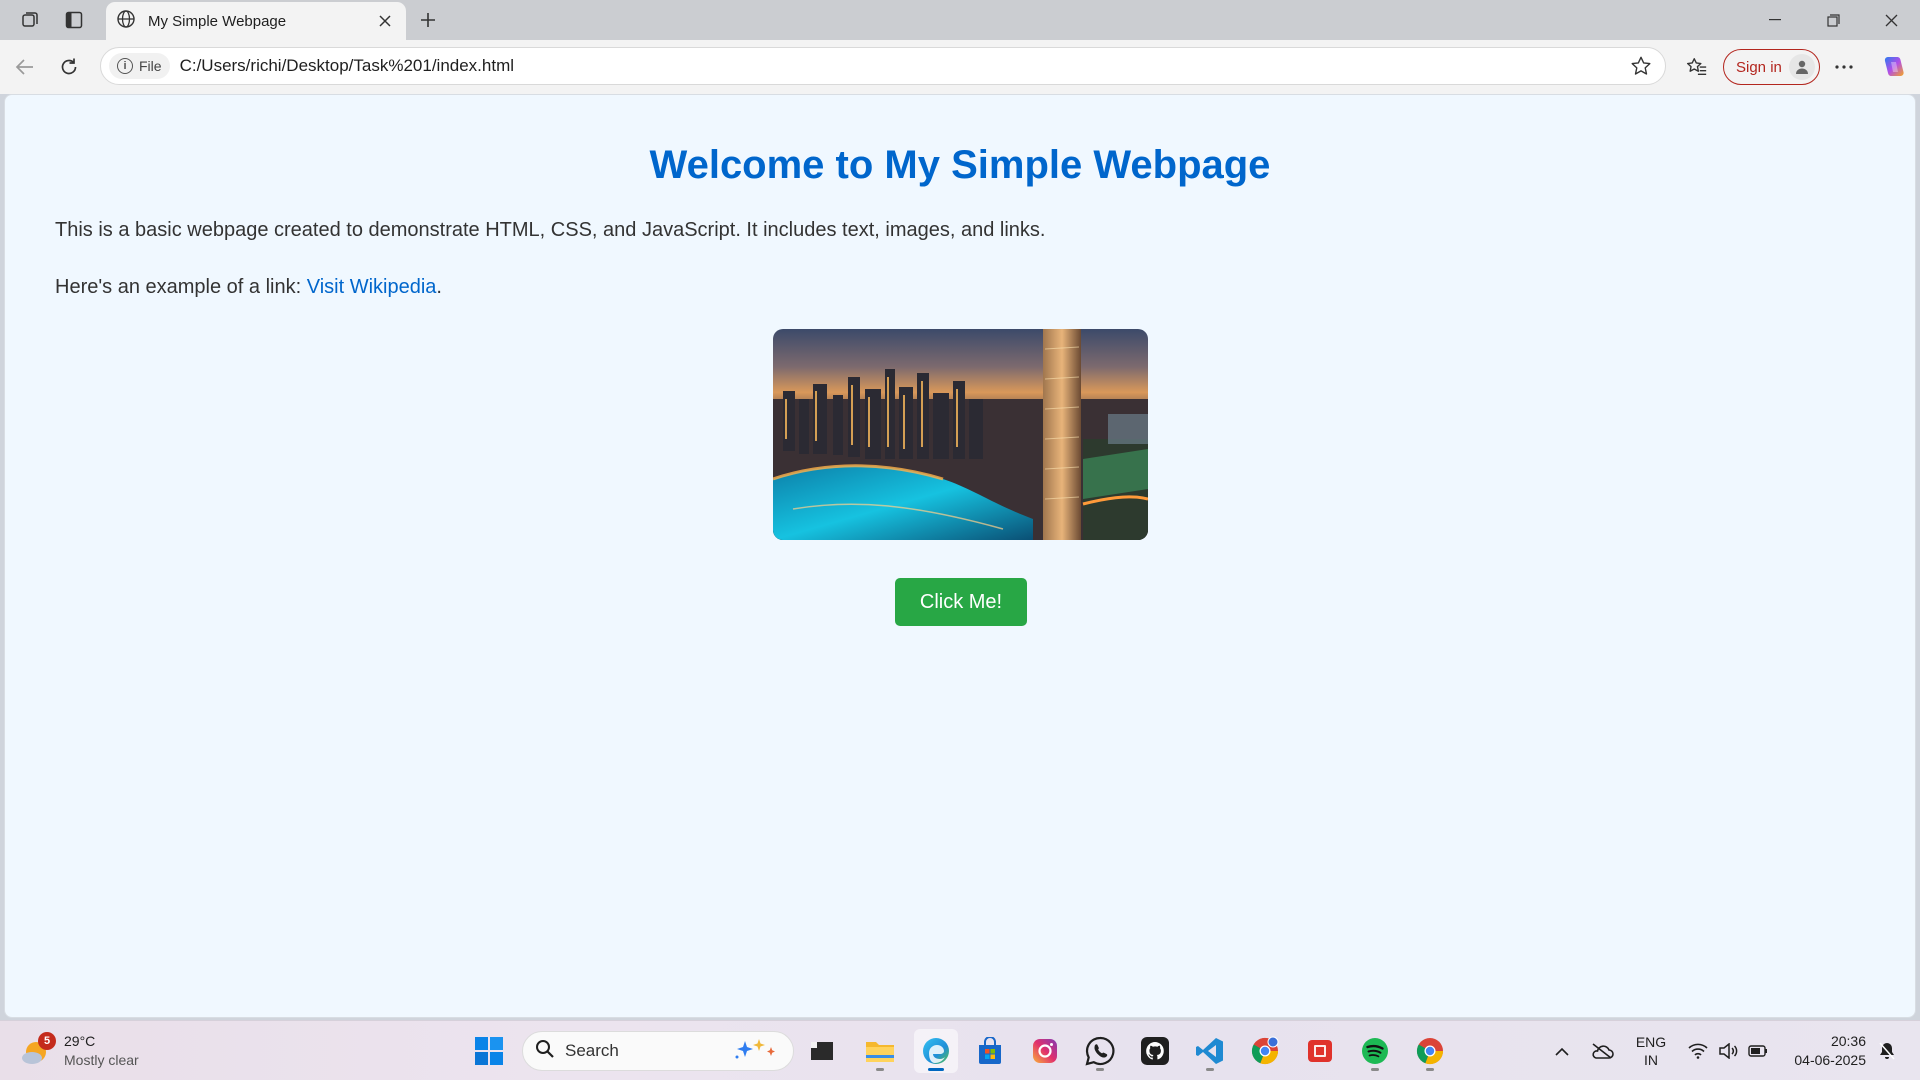  Describe the element at coordinates (1823, 1051) in the screenshot. I see `clock: 20:36 04-06-2025` at that location.